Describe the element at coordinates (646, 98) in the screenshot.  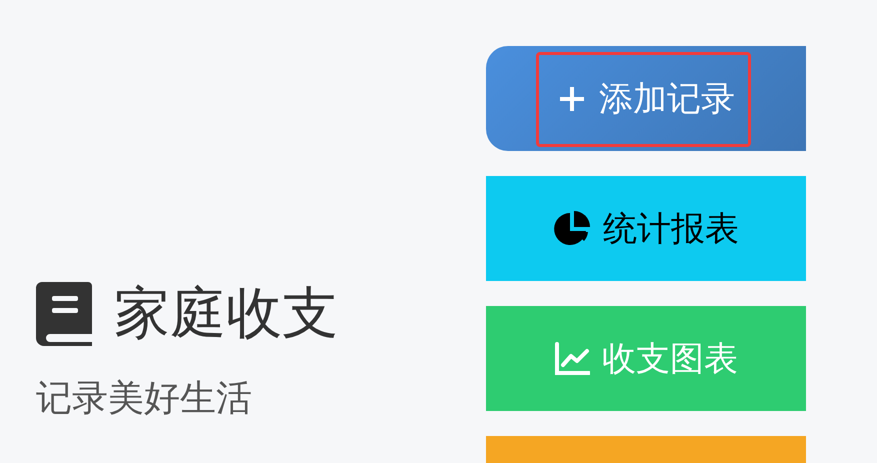
I see `menu-button: 添加记录` at that location.